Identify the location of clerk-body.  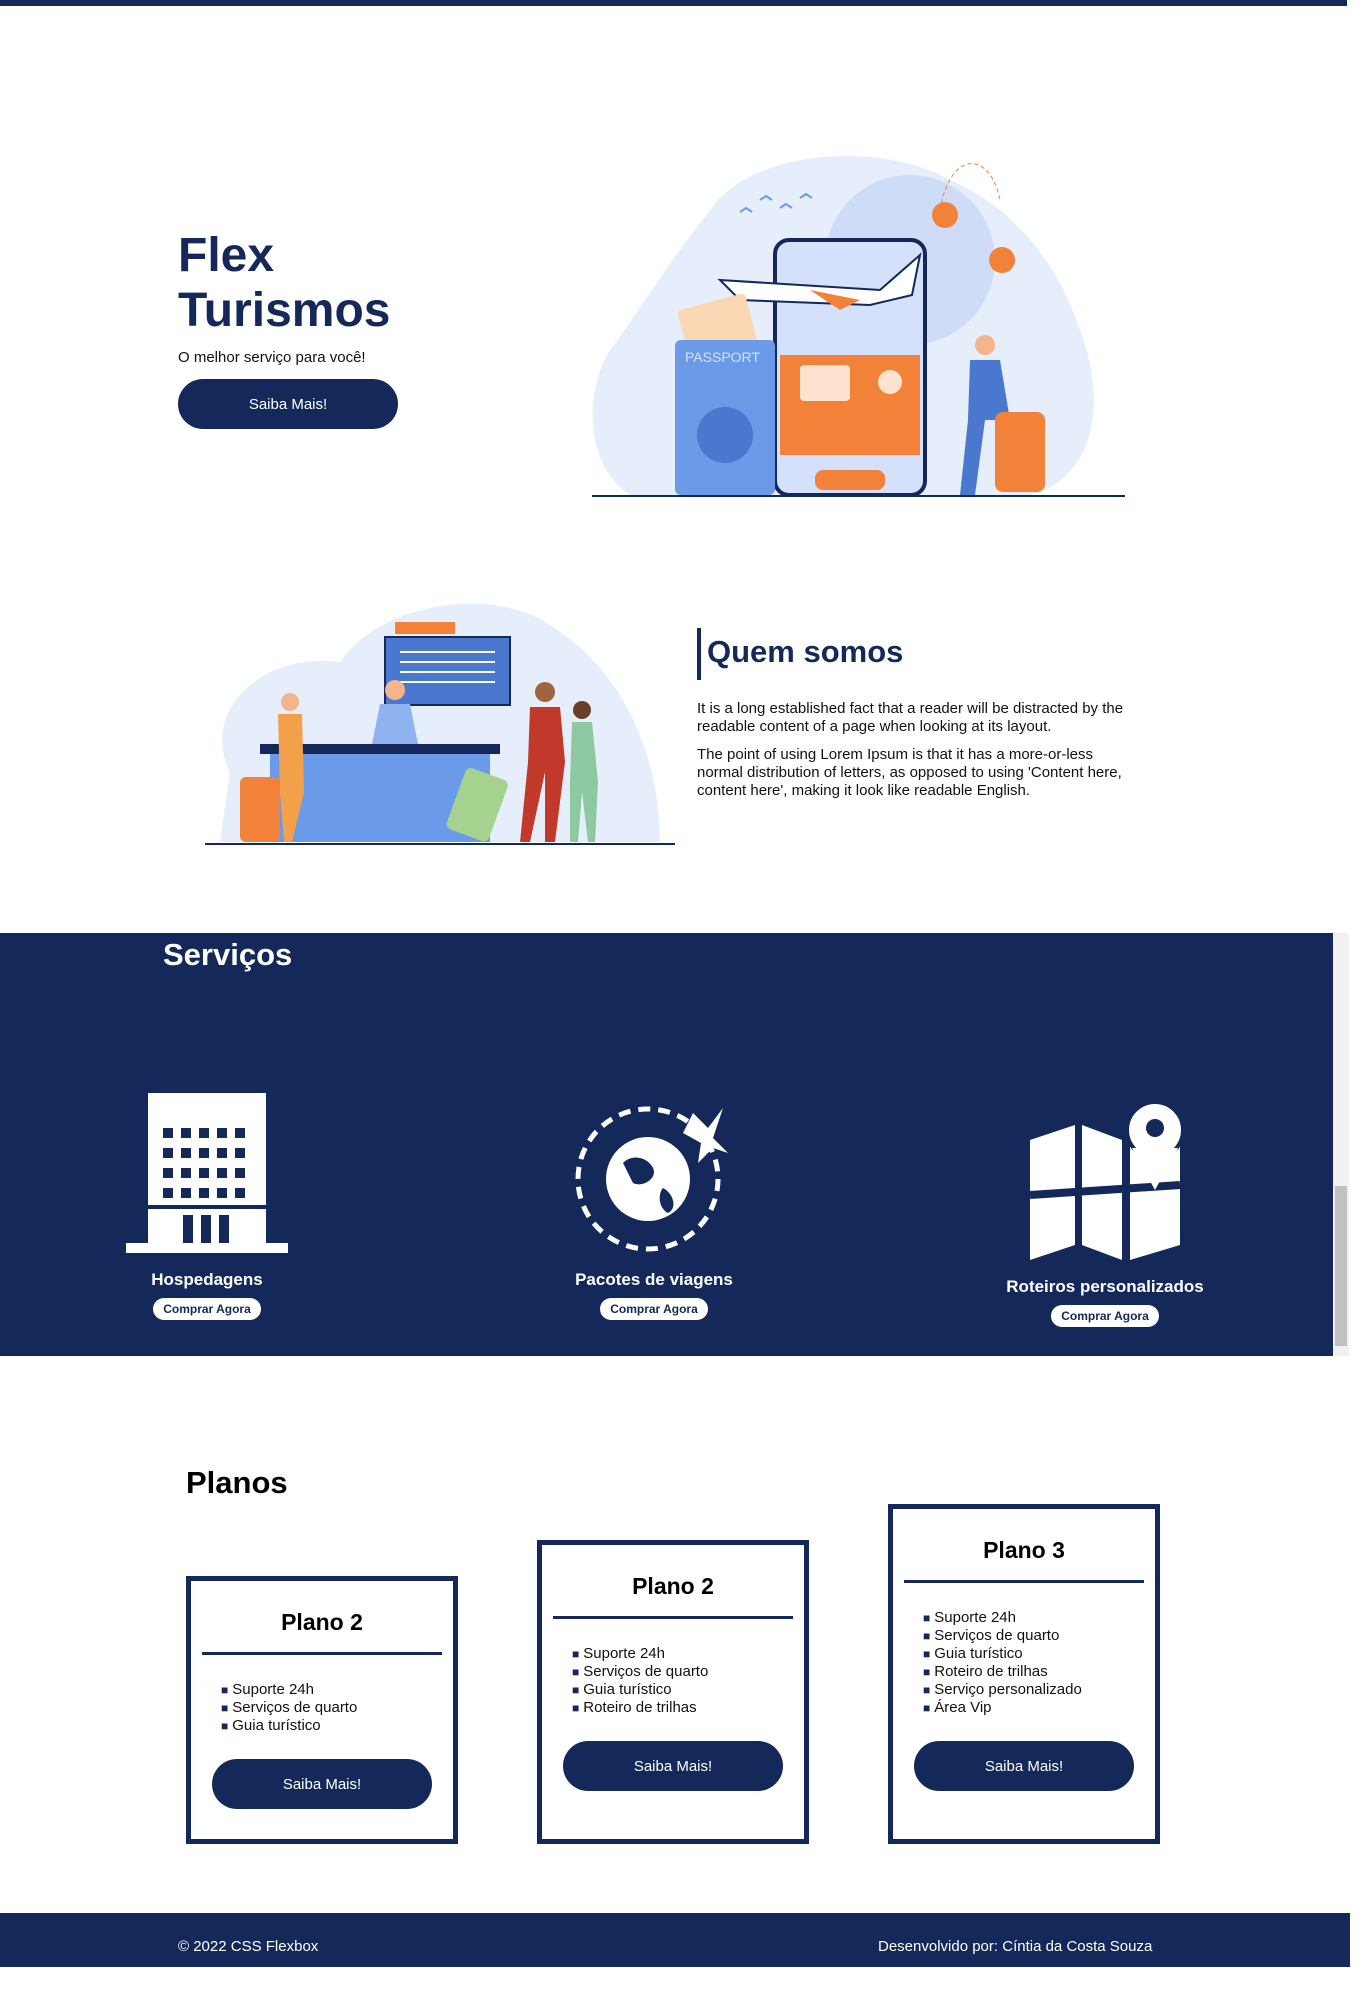
(395, 724).